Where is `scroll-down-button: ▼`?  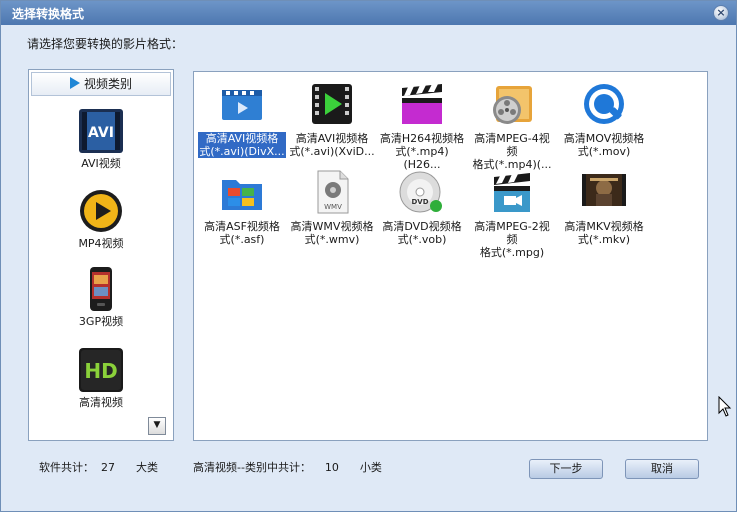 scroll-down-button: ▼ is located at coordinates (157, 426).